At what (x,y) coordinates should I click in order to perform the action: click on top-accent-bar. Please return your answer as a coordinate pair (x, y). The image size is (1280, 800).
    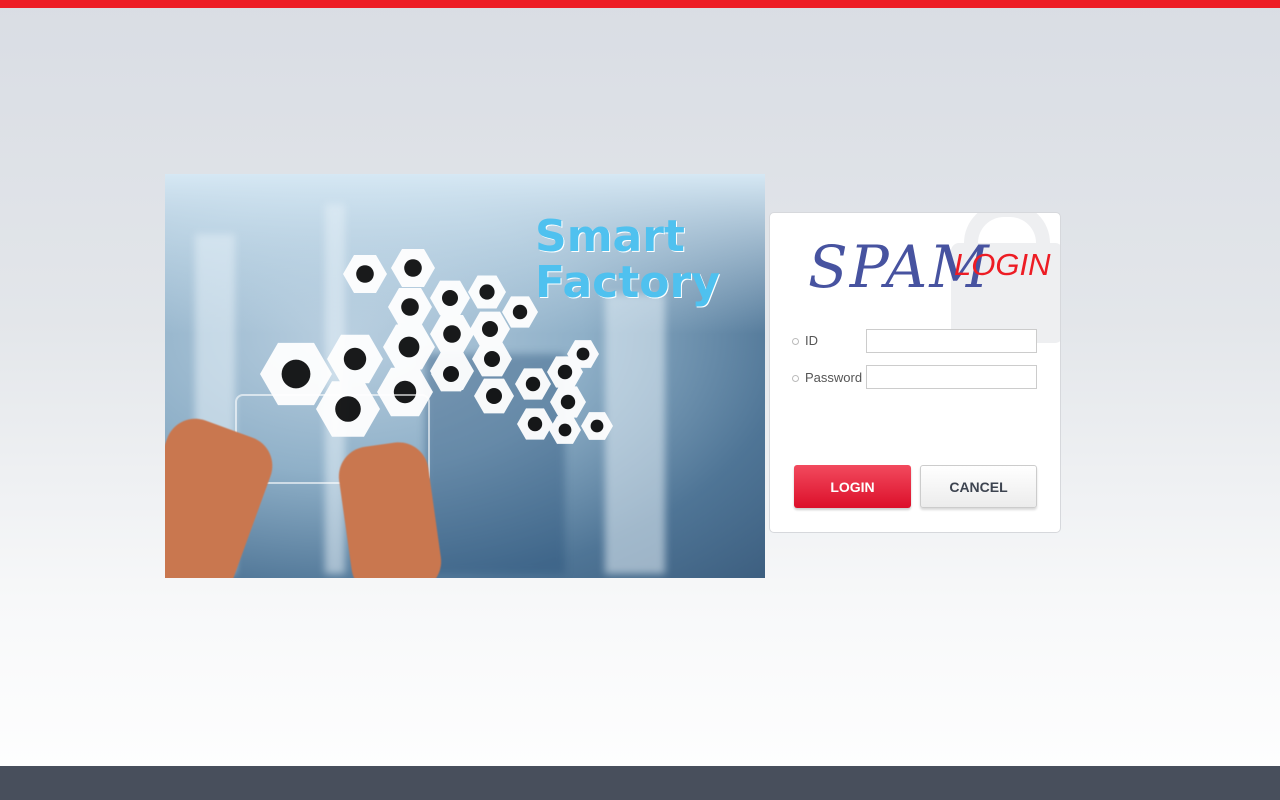
    Looking at the image, I should click on (640, 4).